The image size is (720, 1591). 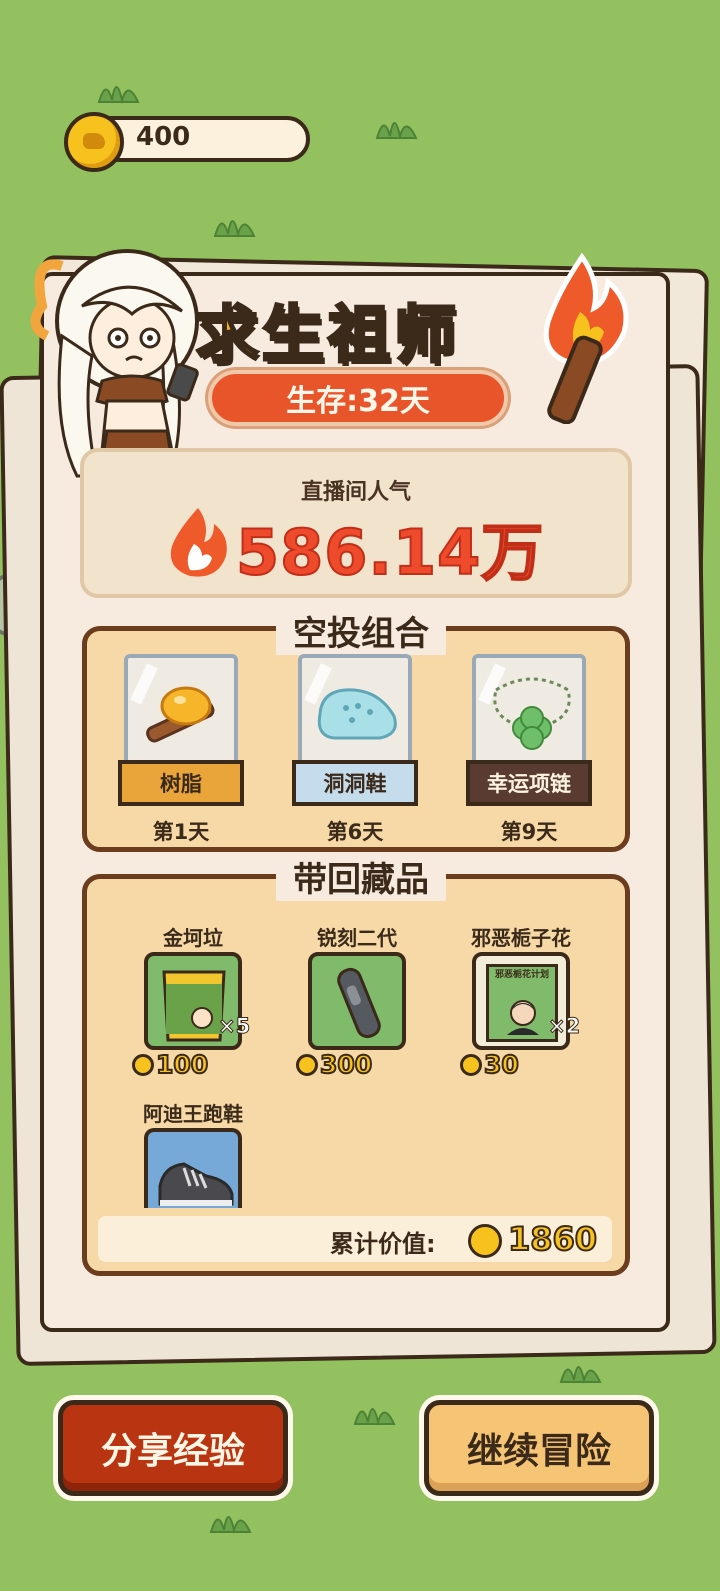 I want to click on clog-shoe-icon, so click(x=357, y=714).